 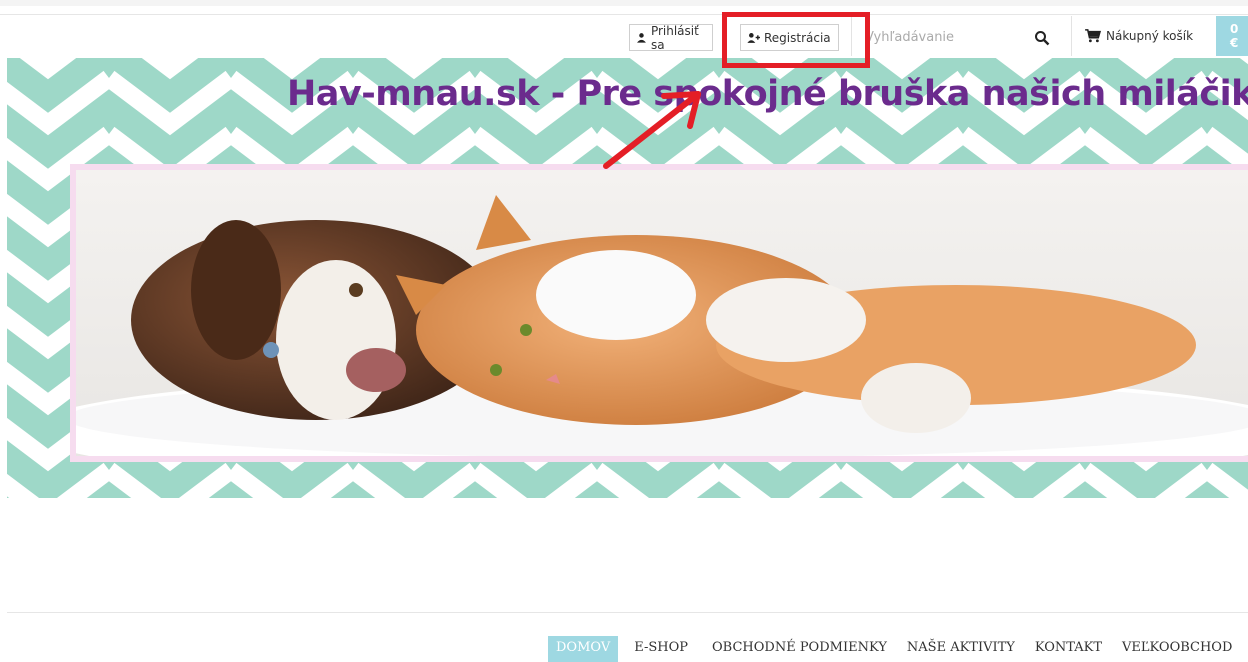 What do you see at coordinates (796, 40) in the screenshot?
I see `register-highlight-box` at bounding box center [796, 40].